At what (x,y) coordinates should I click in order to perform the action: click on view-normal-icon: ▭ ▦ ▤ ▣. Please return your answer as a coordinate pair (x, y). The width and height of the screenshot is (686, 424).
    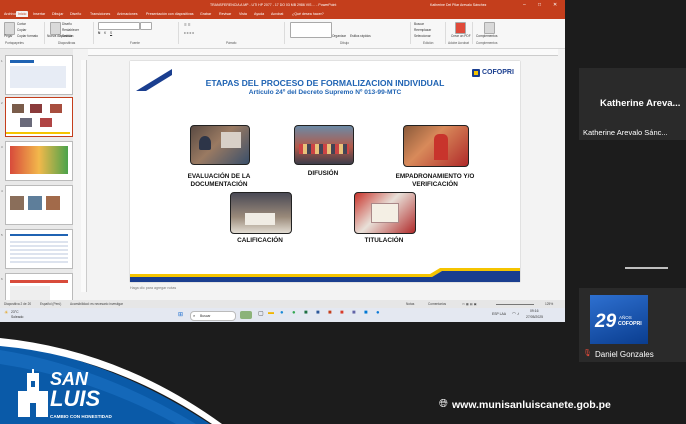
    Looking at the image, I should click on (469, 304).